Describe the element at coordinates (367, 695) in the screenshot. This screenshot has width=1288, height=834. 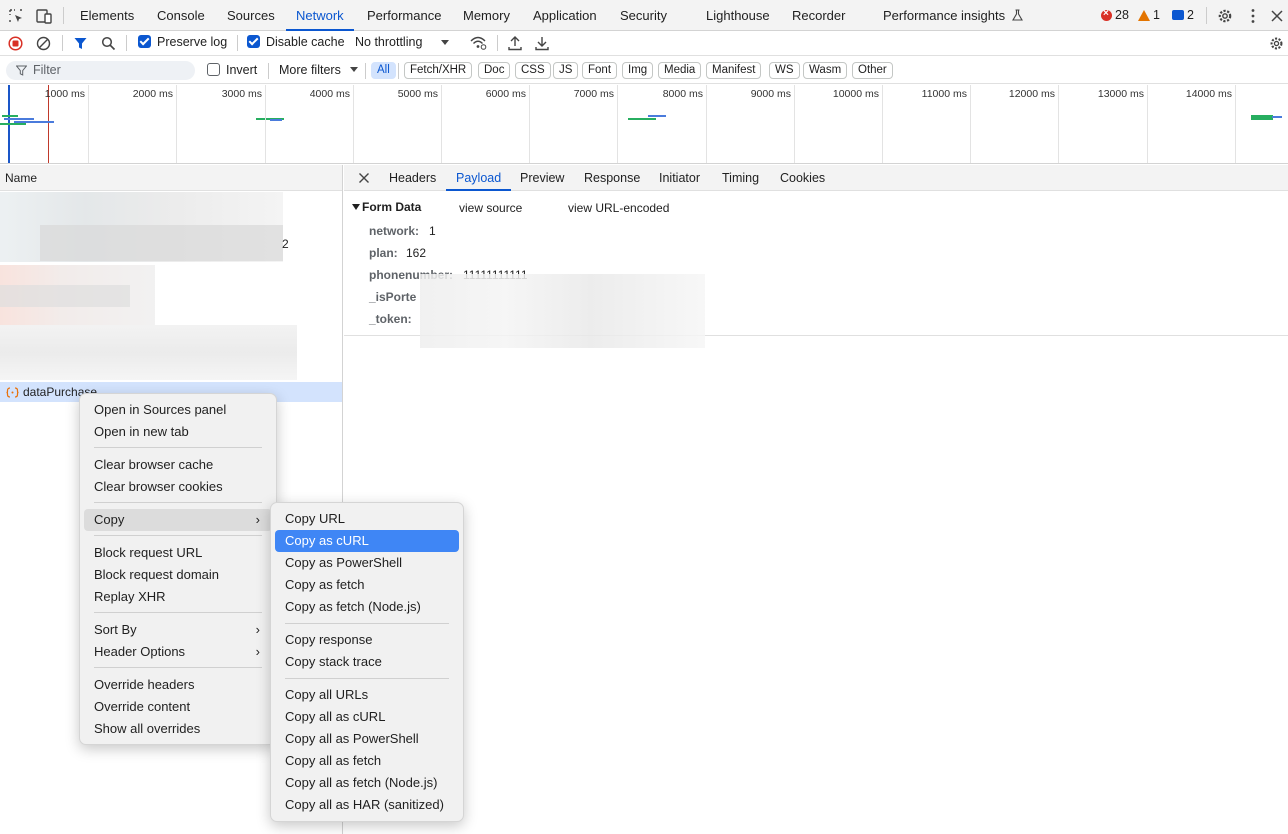
I see `menu-item-copy-all-urls: Copy all URLs` at that location.